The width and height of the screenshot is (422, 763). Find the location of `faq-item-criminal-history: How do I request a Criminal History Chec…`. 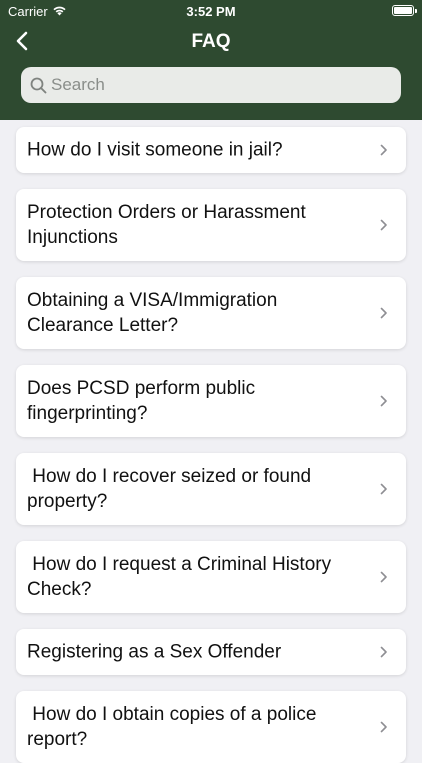

faq-item-criminal-history: How do I request a Criminal History Chec… is located at coordinates (211, 577).